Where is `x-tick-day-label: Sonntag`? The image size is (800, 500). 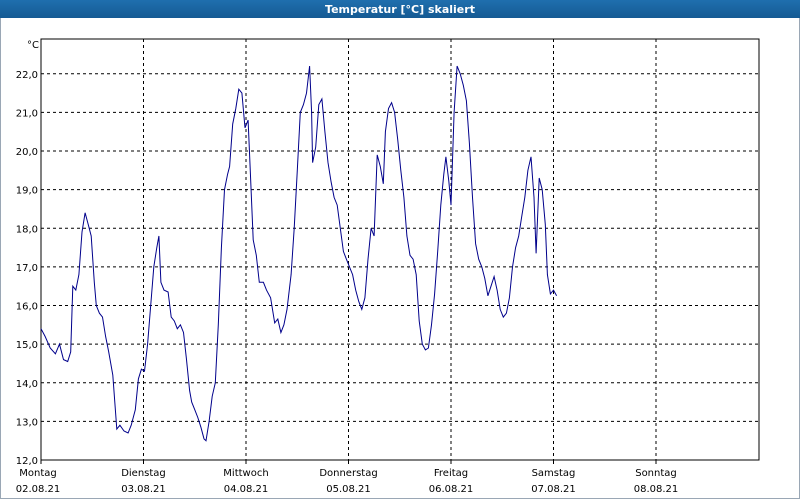 x-tick-day-label: Sonntag is located at coordinates (656, 473).